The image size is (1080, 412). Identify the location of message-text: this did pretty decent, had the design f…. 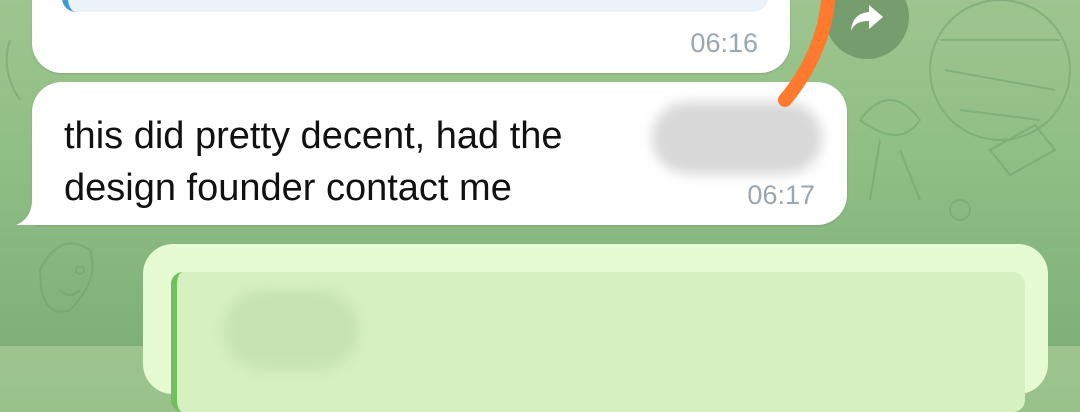
(313, 162).